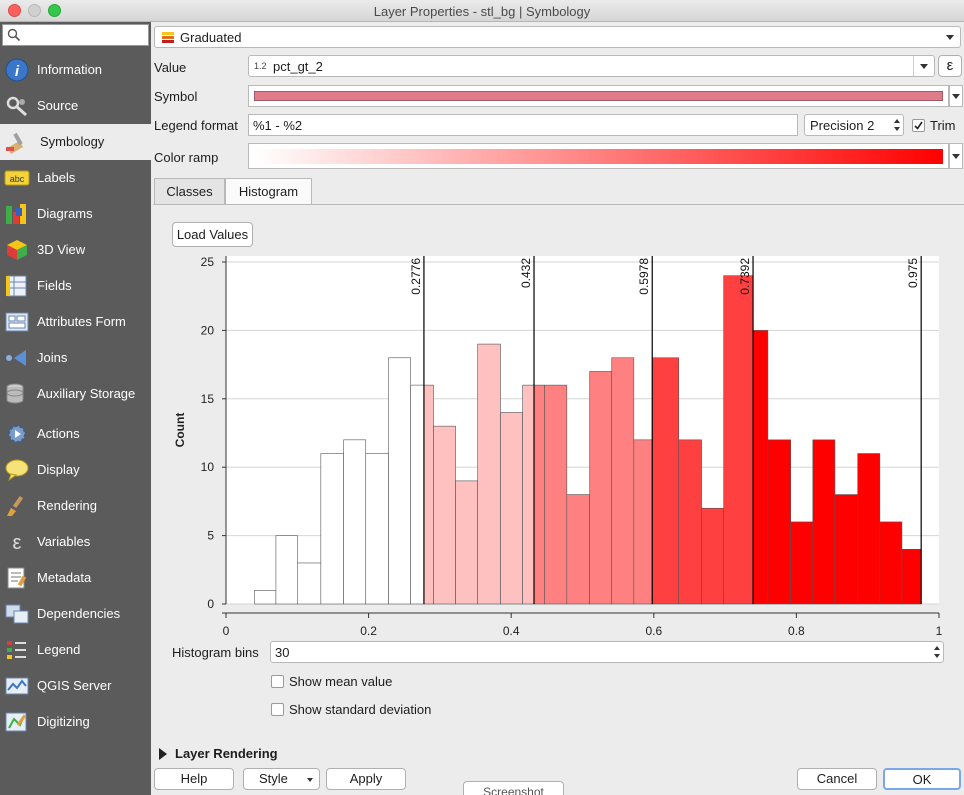 The width and height of the screenshot is (964, 795). Describe the element at coordinates (17, 470) in the screenshot. I see `speech-bubble-icon` at that location.